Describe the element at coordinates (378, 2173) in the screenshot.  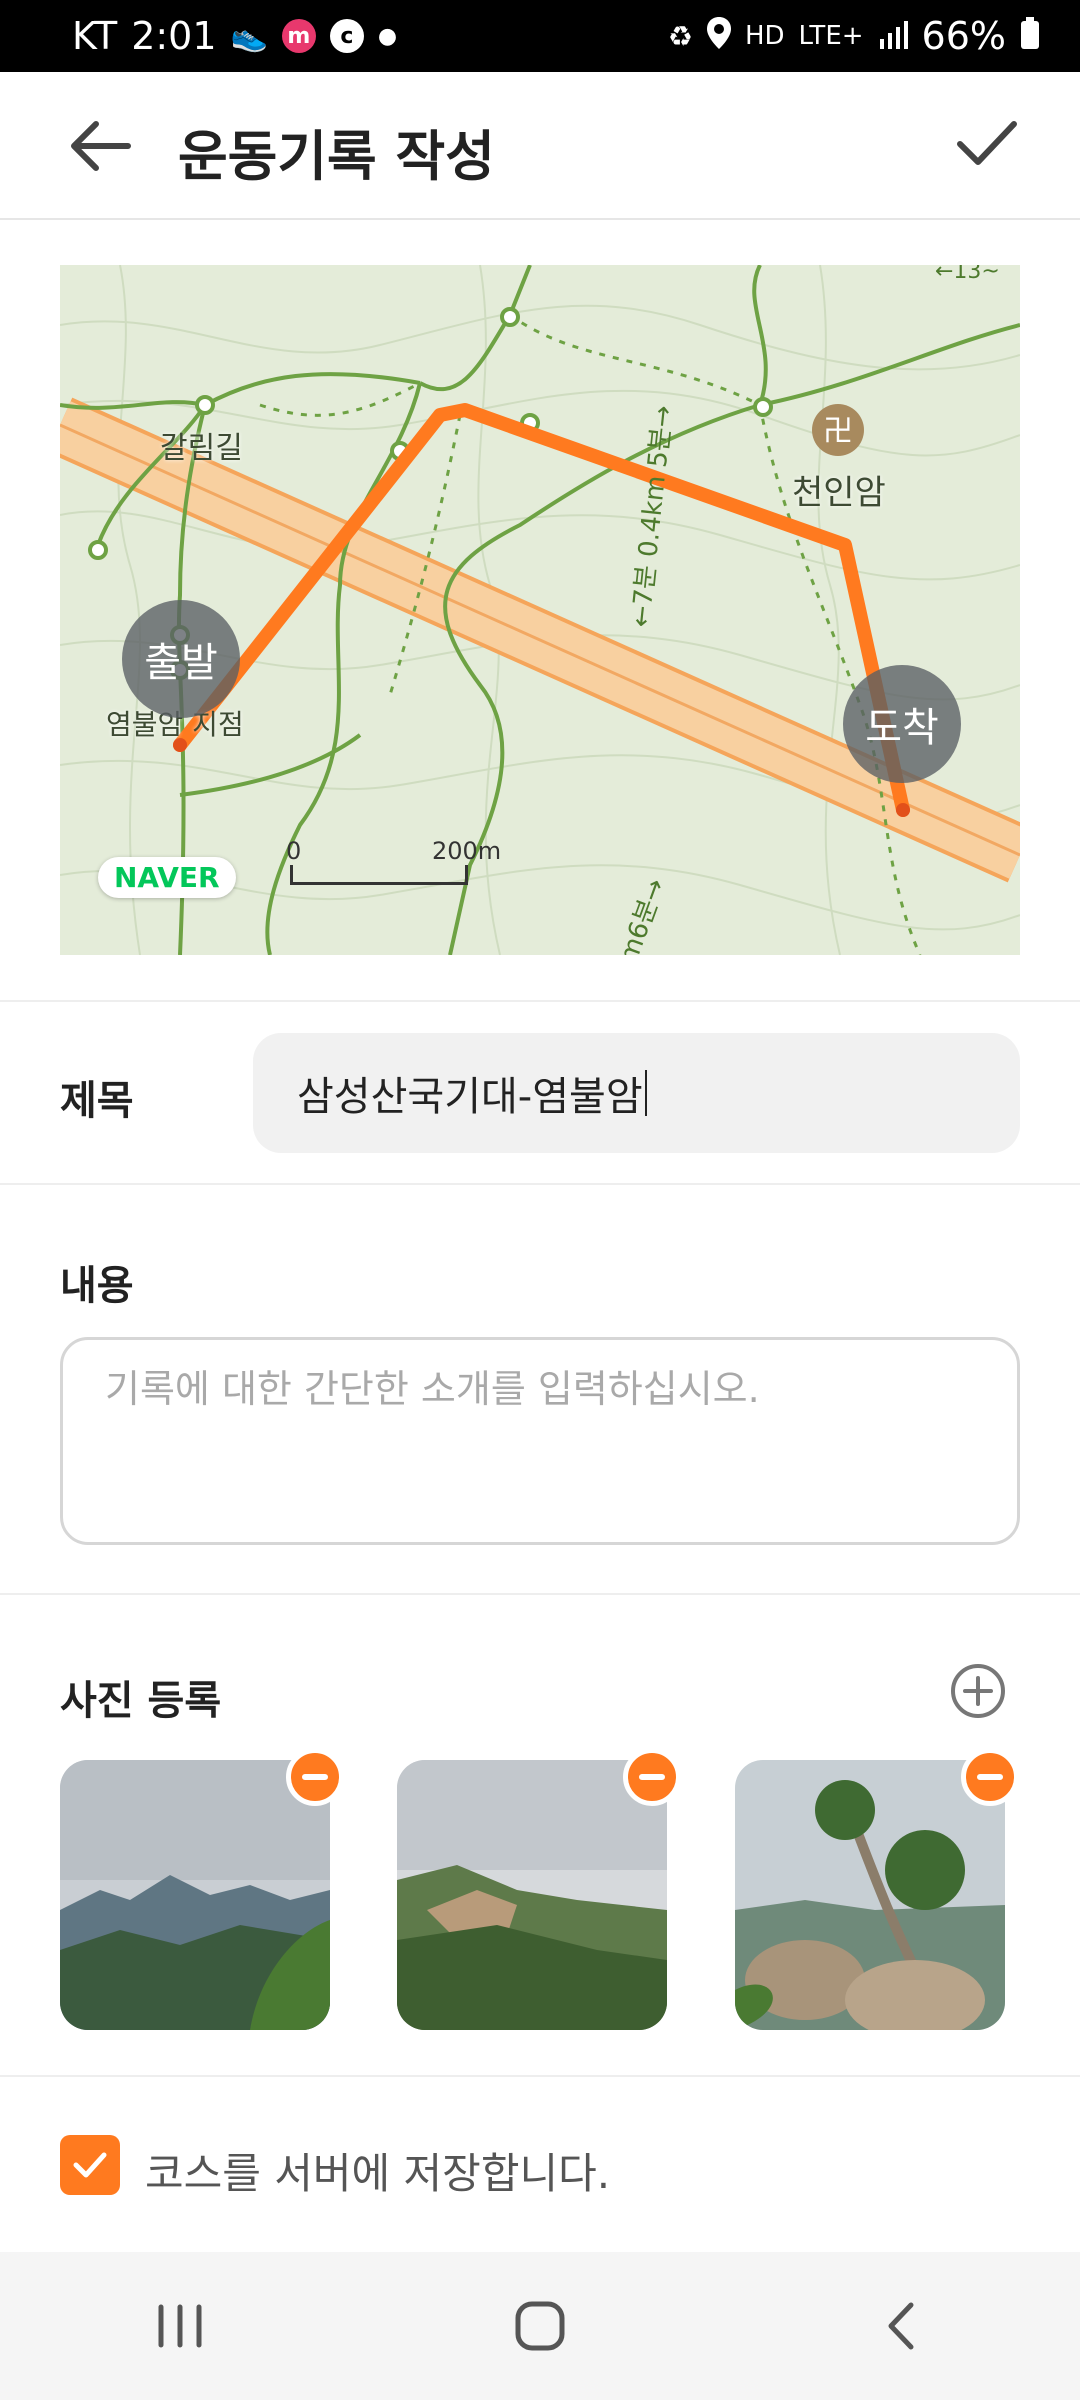
I see `save-course-label: 코스를 서버에 저장합니다.` at that location.